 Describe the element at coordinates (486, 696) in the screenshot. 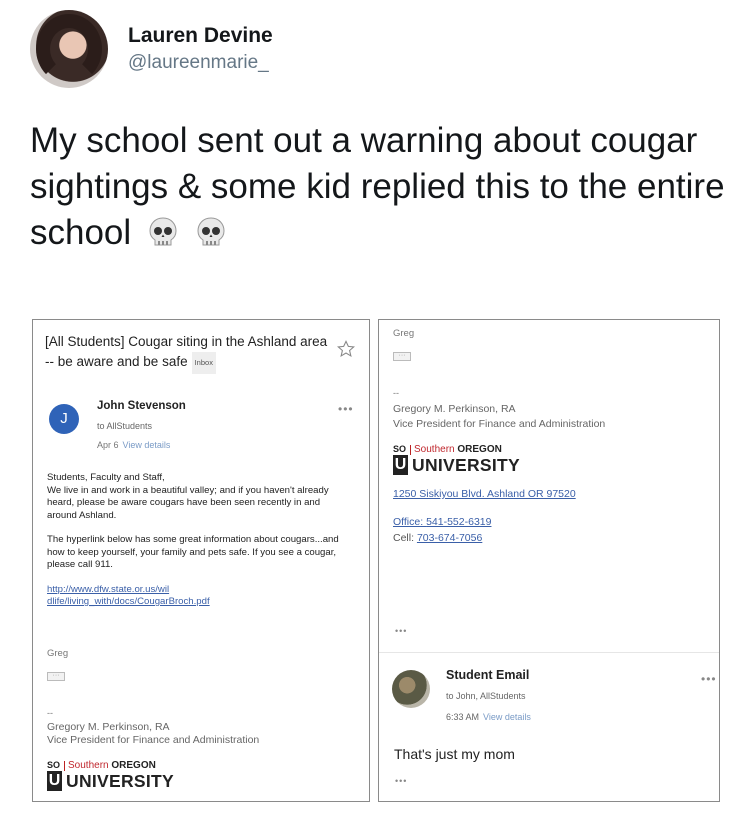

I see `reply-recipients: to John, AllStudents` at that location.